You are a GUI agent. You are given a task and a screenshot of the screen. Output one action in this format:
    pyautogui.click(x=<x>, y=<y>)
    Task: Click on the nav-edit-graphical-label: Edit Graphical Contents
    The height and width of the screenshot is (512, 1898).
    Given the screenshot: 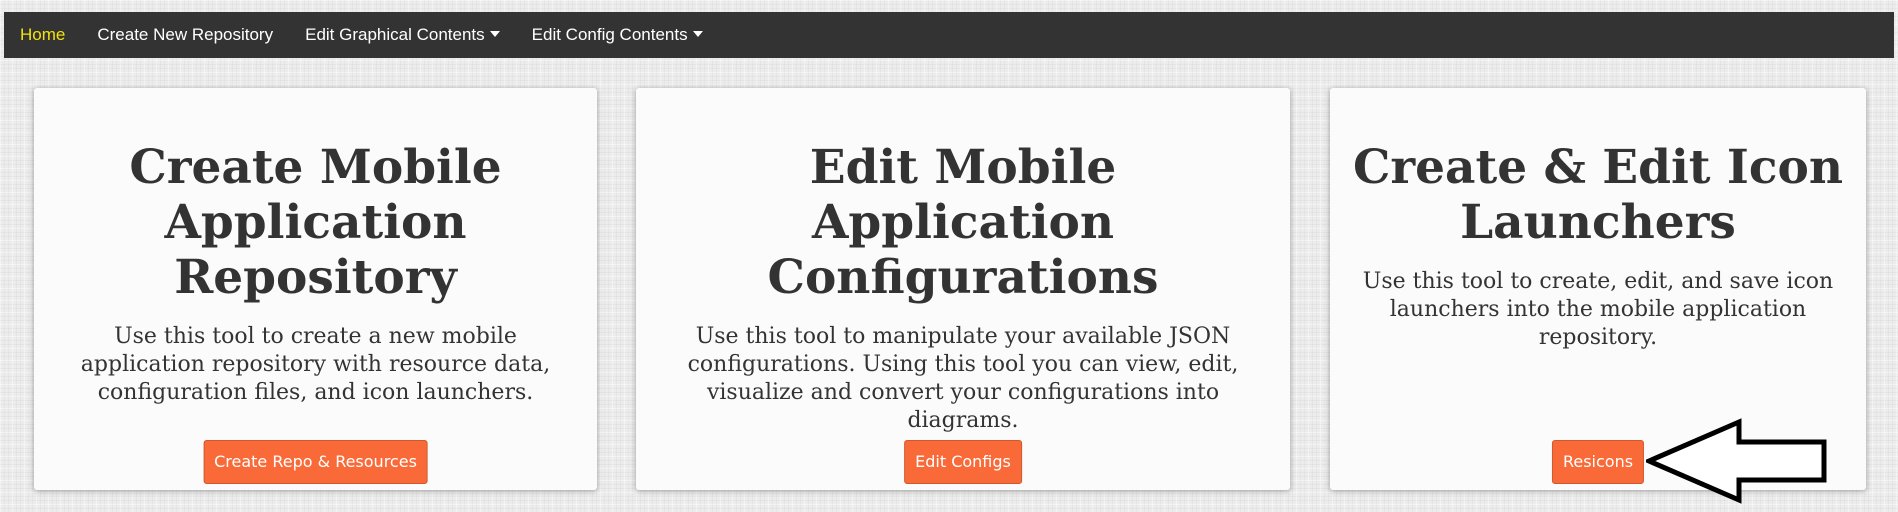 What is the action you would take?
    pyautogui.click(x=395, y=34)
    